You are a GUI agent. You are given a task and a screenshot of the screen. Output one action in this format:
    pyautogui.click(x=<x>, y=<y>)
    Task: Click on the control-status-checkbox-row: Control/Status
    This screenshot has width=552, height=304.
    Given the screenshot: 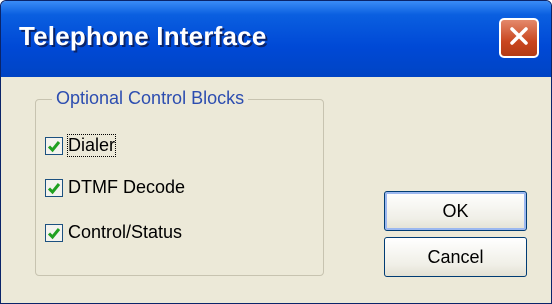 What is the action you would take?
    pyautogui.click(x=113, y=232)
    